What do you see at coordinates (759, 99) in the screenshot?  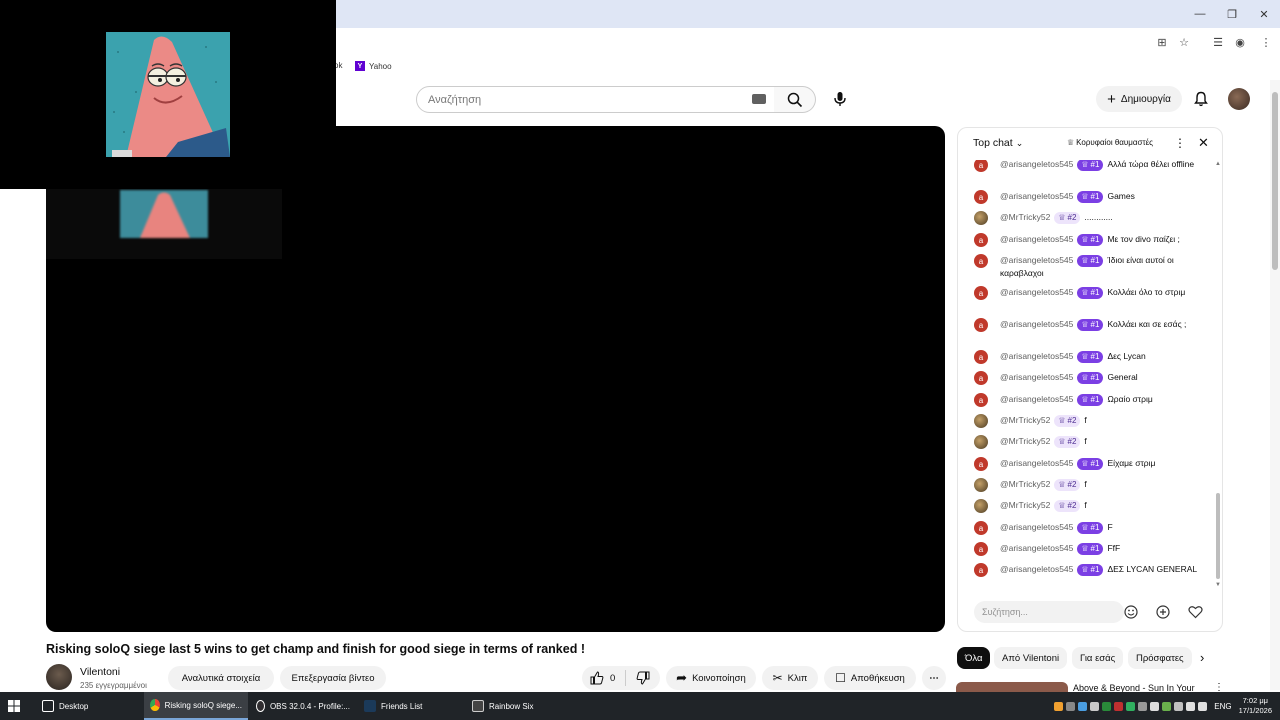 I see `keyboard-icon` at bounding box center [759, 99].